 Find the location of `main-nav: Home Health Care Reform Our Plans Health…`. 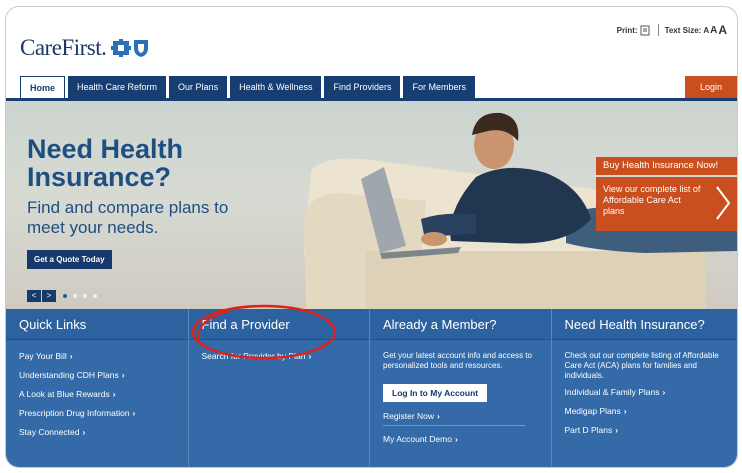

main-nav: Home Health Care Reform Our Plans Health… is located at coordinates (249, 87).